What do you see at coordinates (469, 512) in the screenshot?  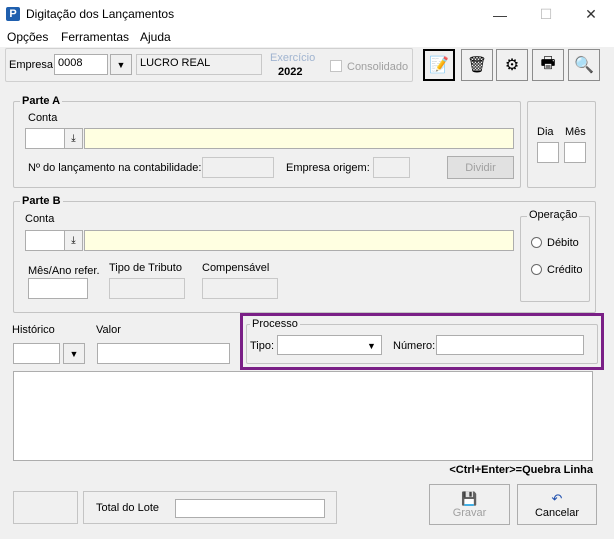 I see `gravar-label: Gravar` at bounding box center [469, 512].